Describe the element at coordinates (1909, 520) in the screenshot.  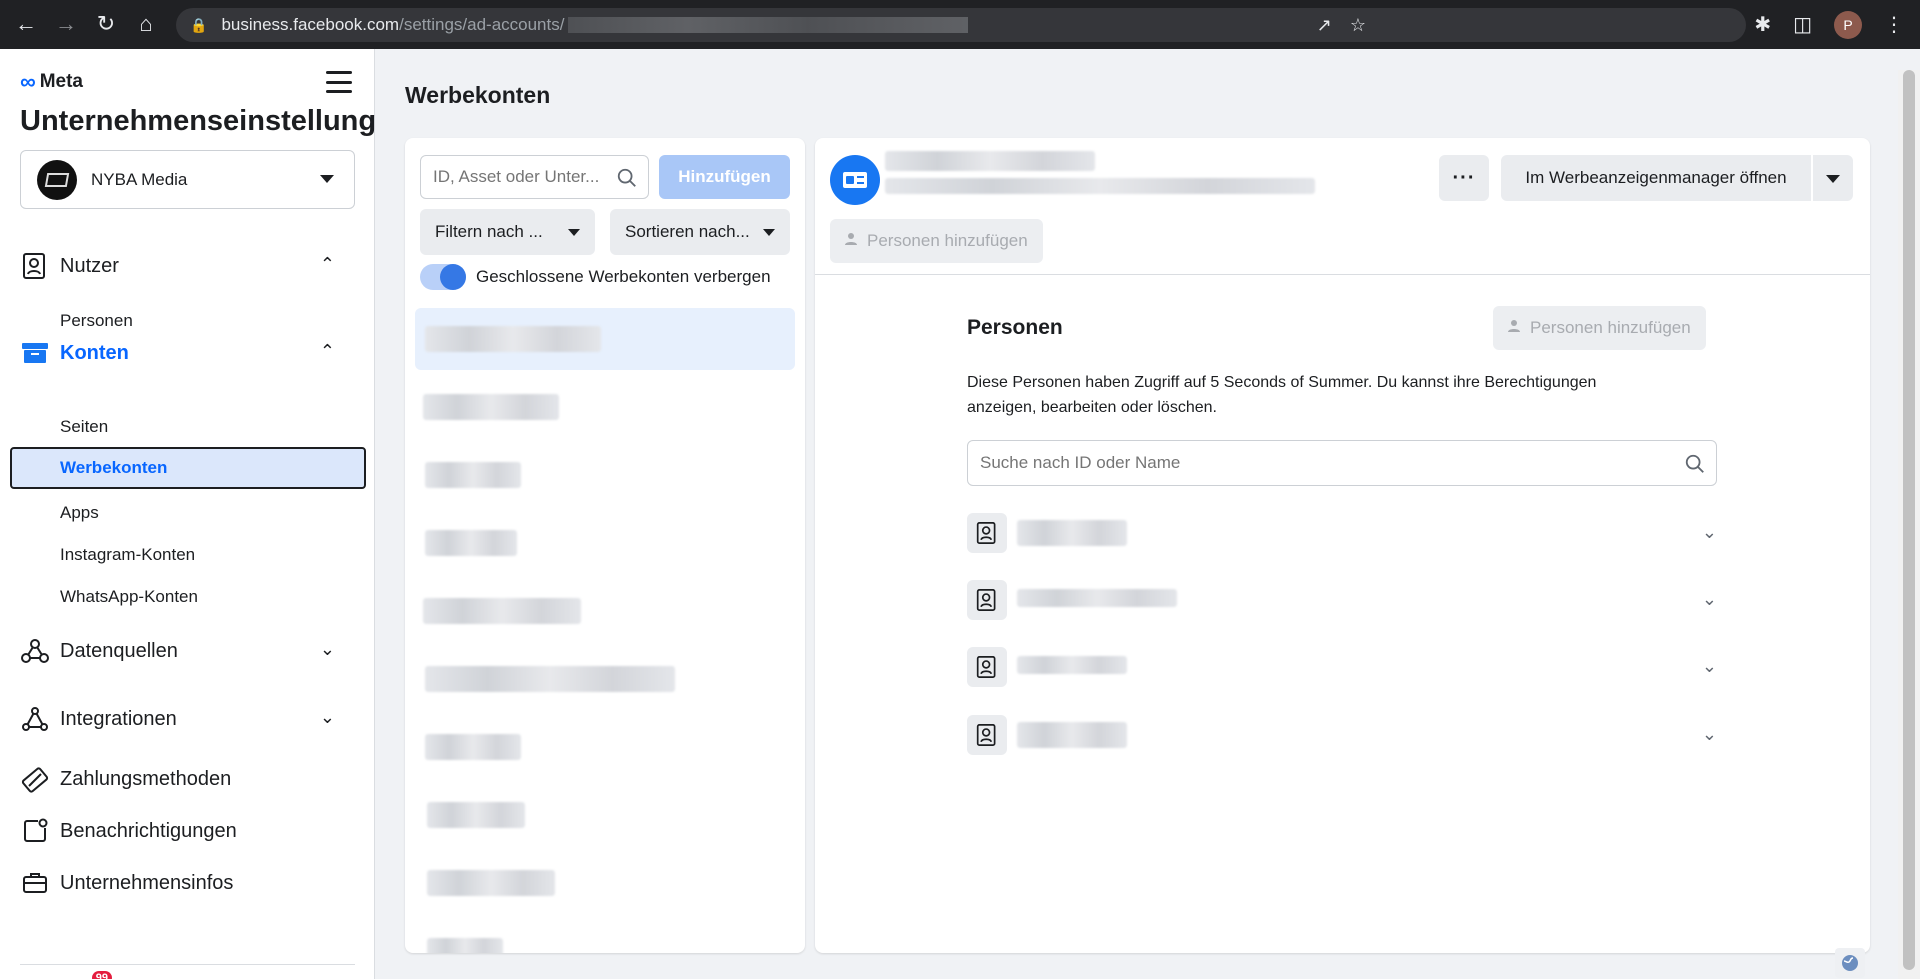
I see `scrollbar-thumb` at that location.